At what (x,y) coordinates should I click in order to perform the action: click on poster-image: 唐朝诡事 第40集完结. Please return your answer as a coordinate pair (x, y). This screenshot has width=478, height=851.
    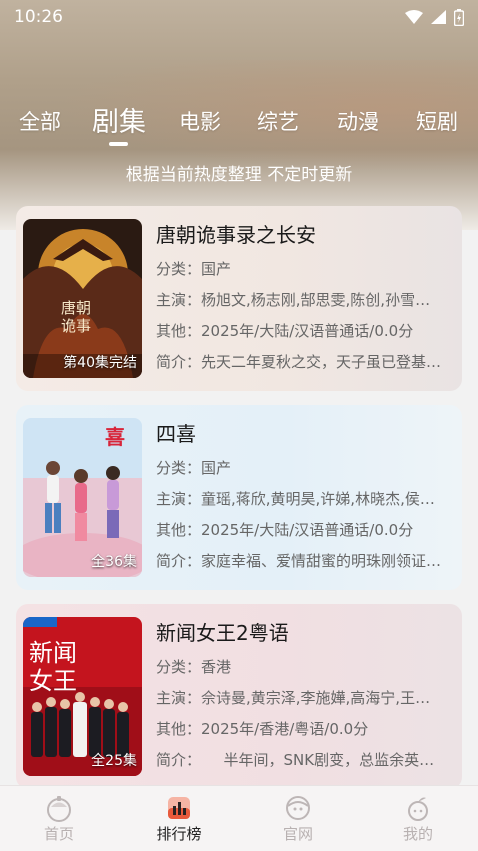
    Looking at the image, I should click on (82, 298).